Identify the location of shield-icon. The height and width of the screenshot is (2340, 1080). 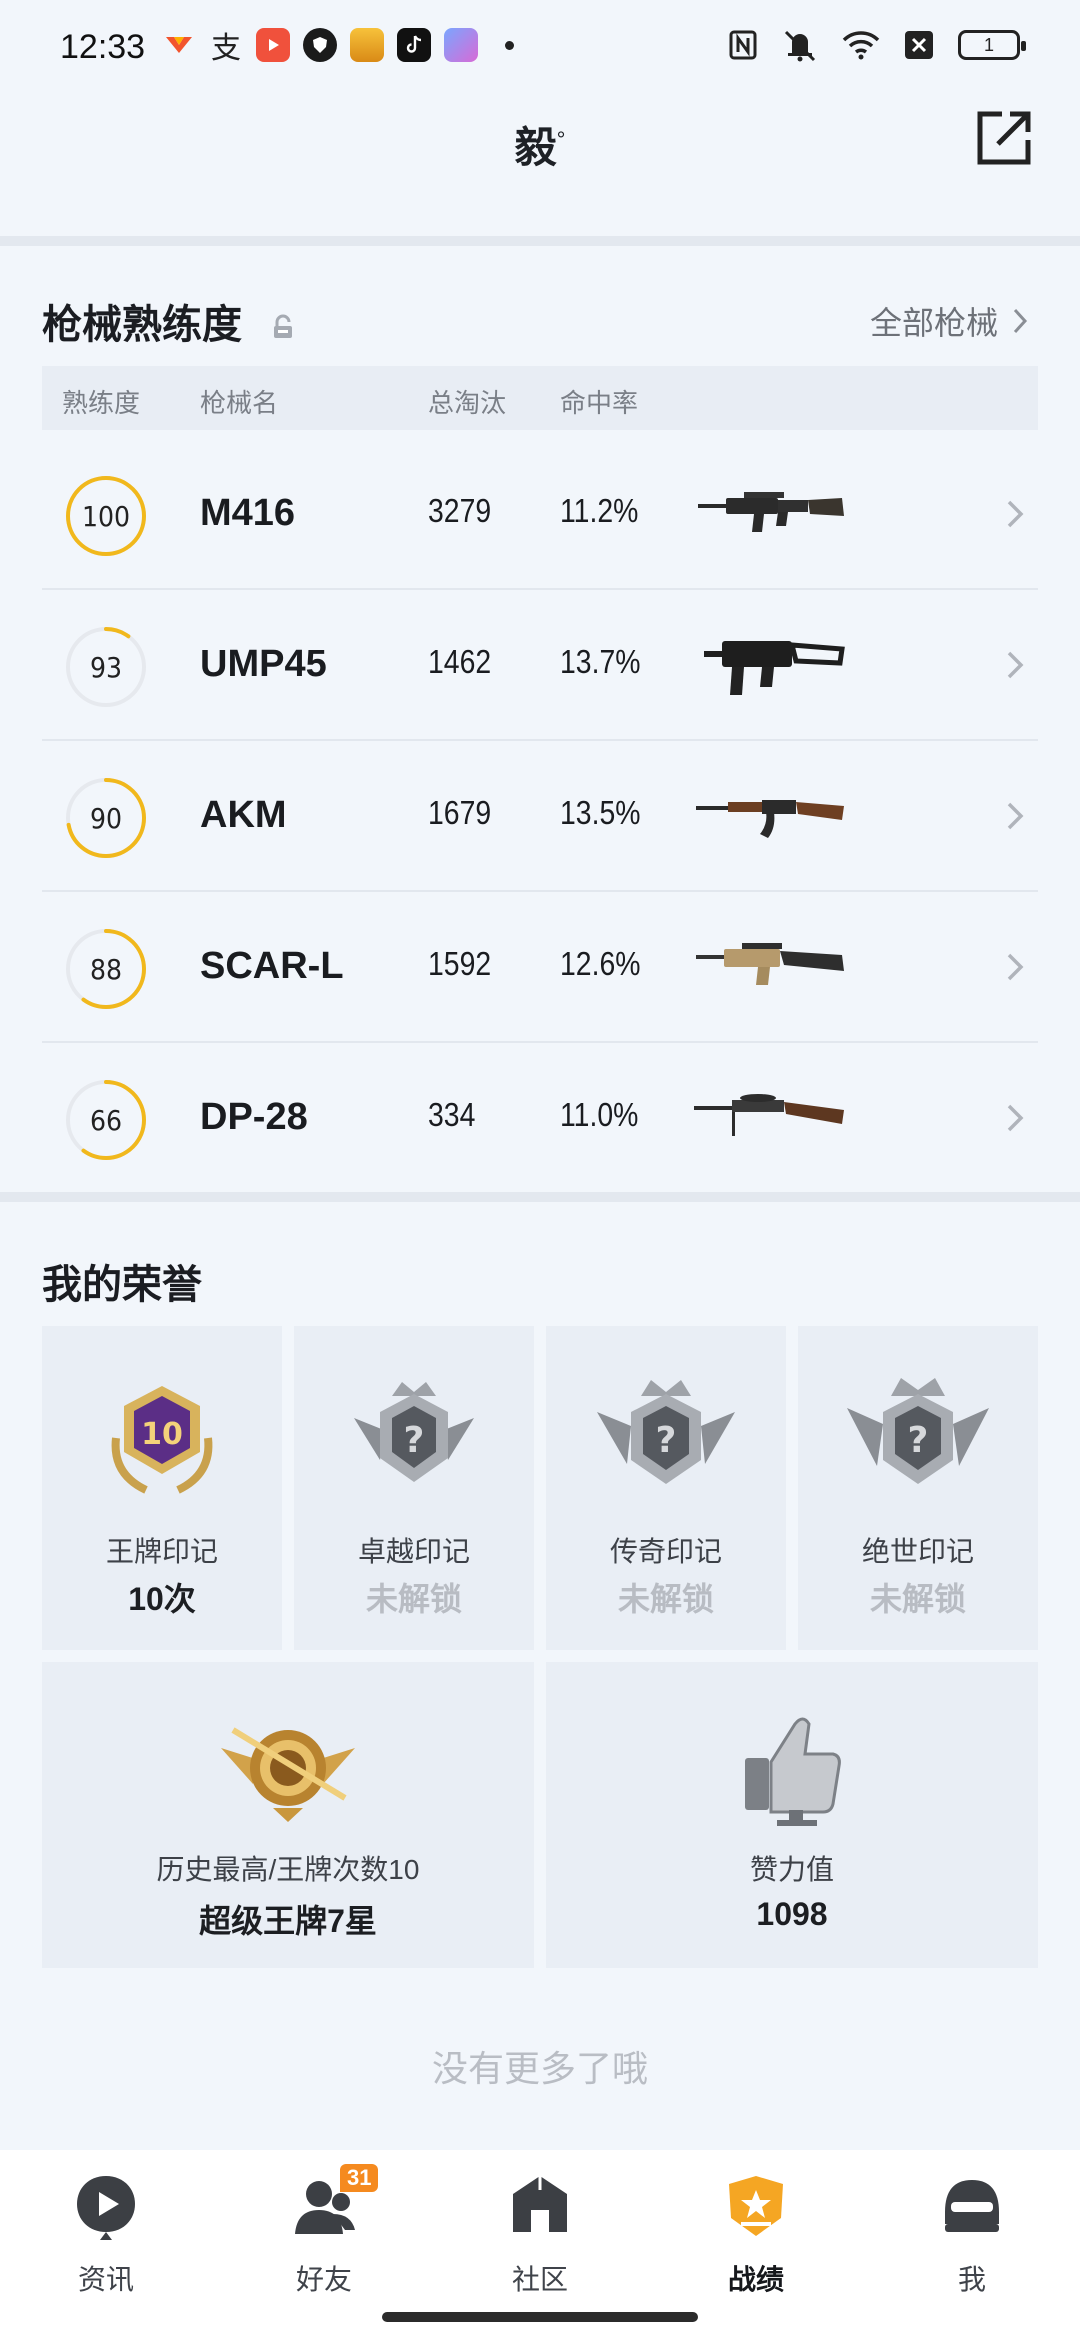
(320, 45).